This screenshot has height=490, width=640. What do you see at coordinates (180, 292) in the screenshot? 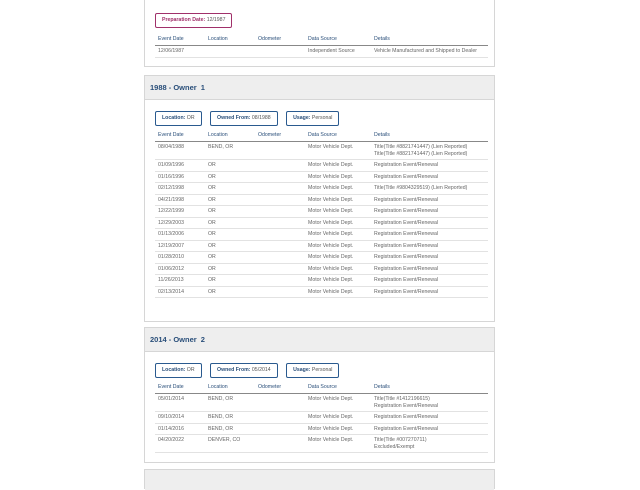
I see `event-date-cell: 02/13/2014` at bounding box center [180, 292].